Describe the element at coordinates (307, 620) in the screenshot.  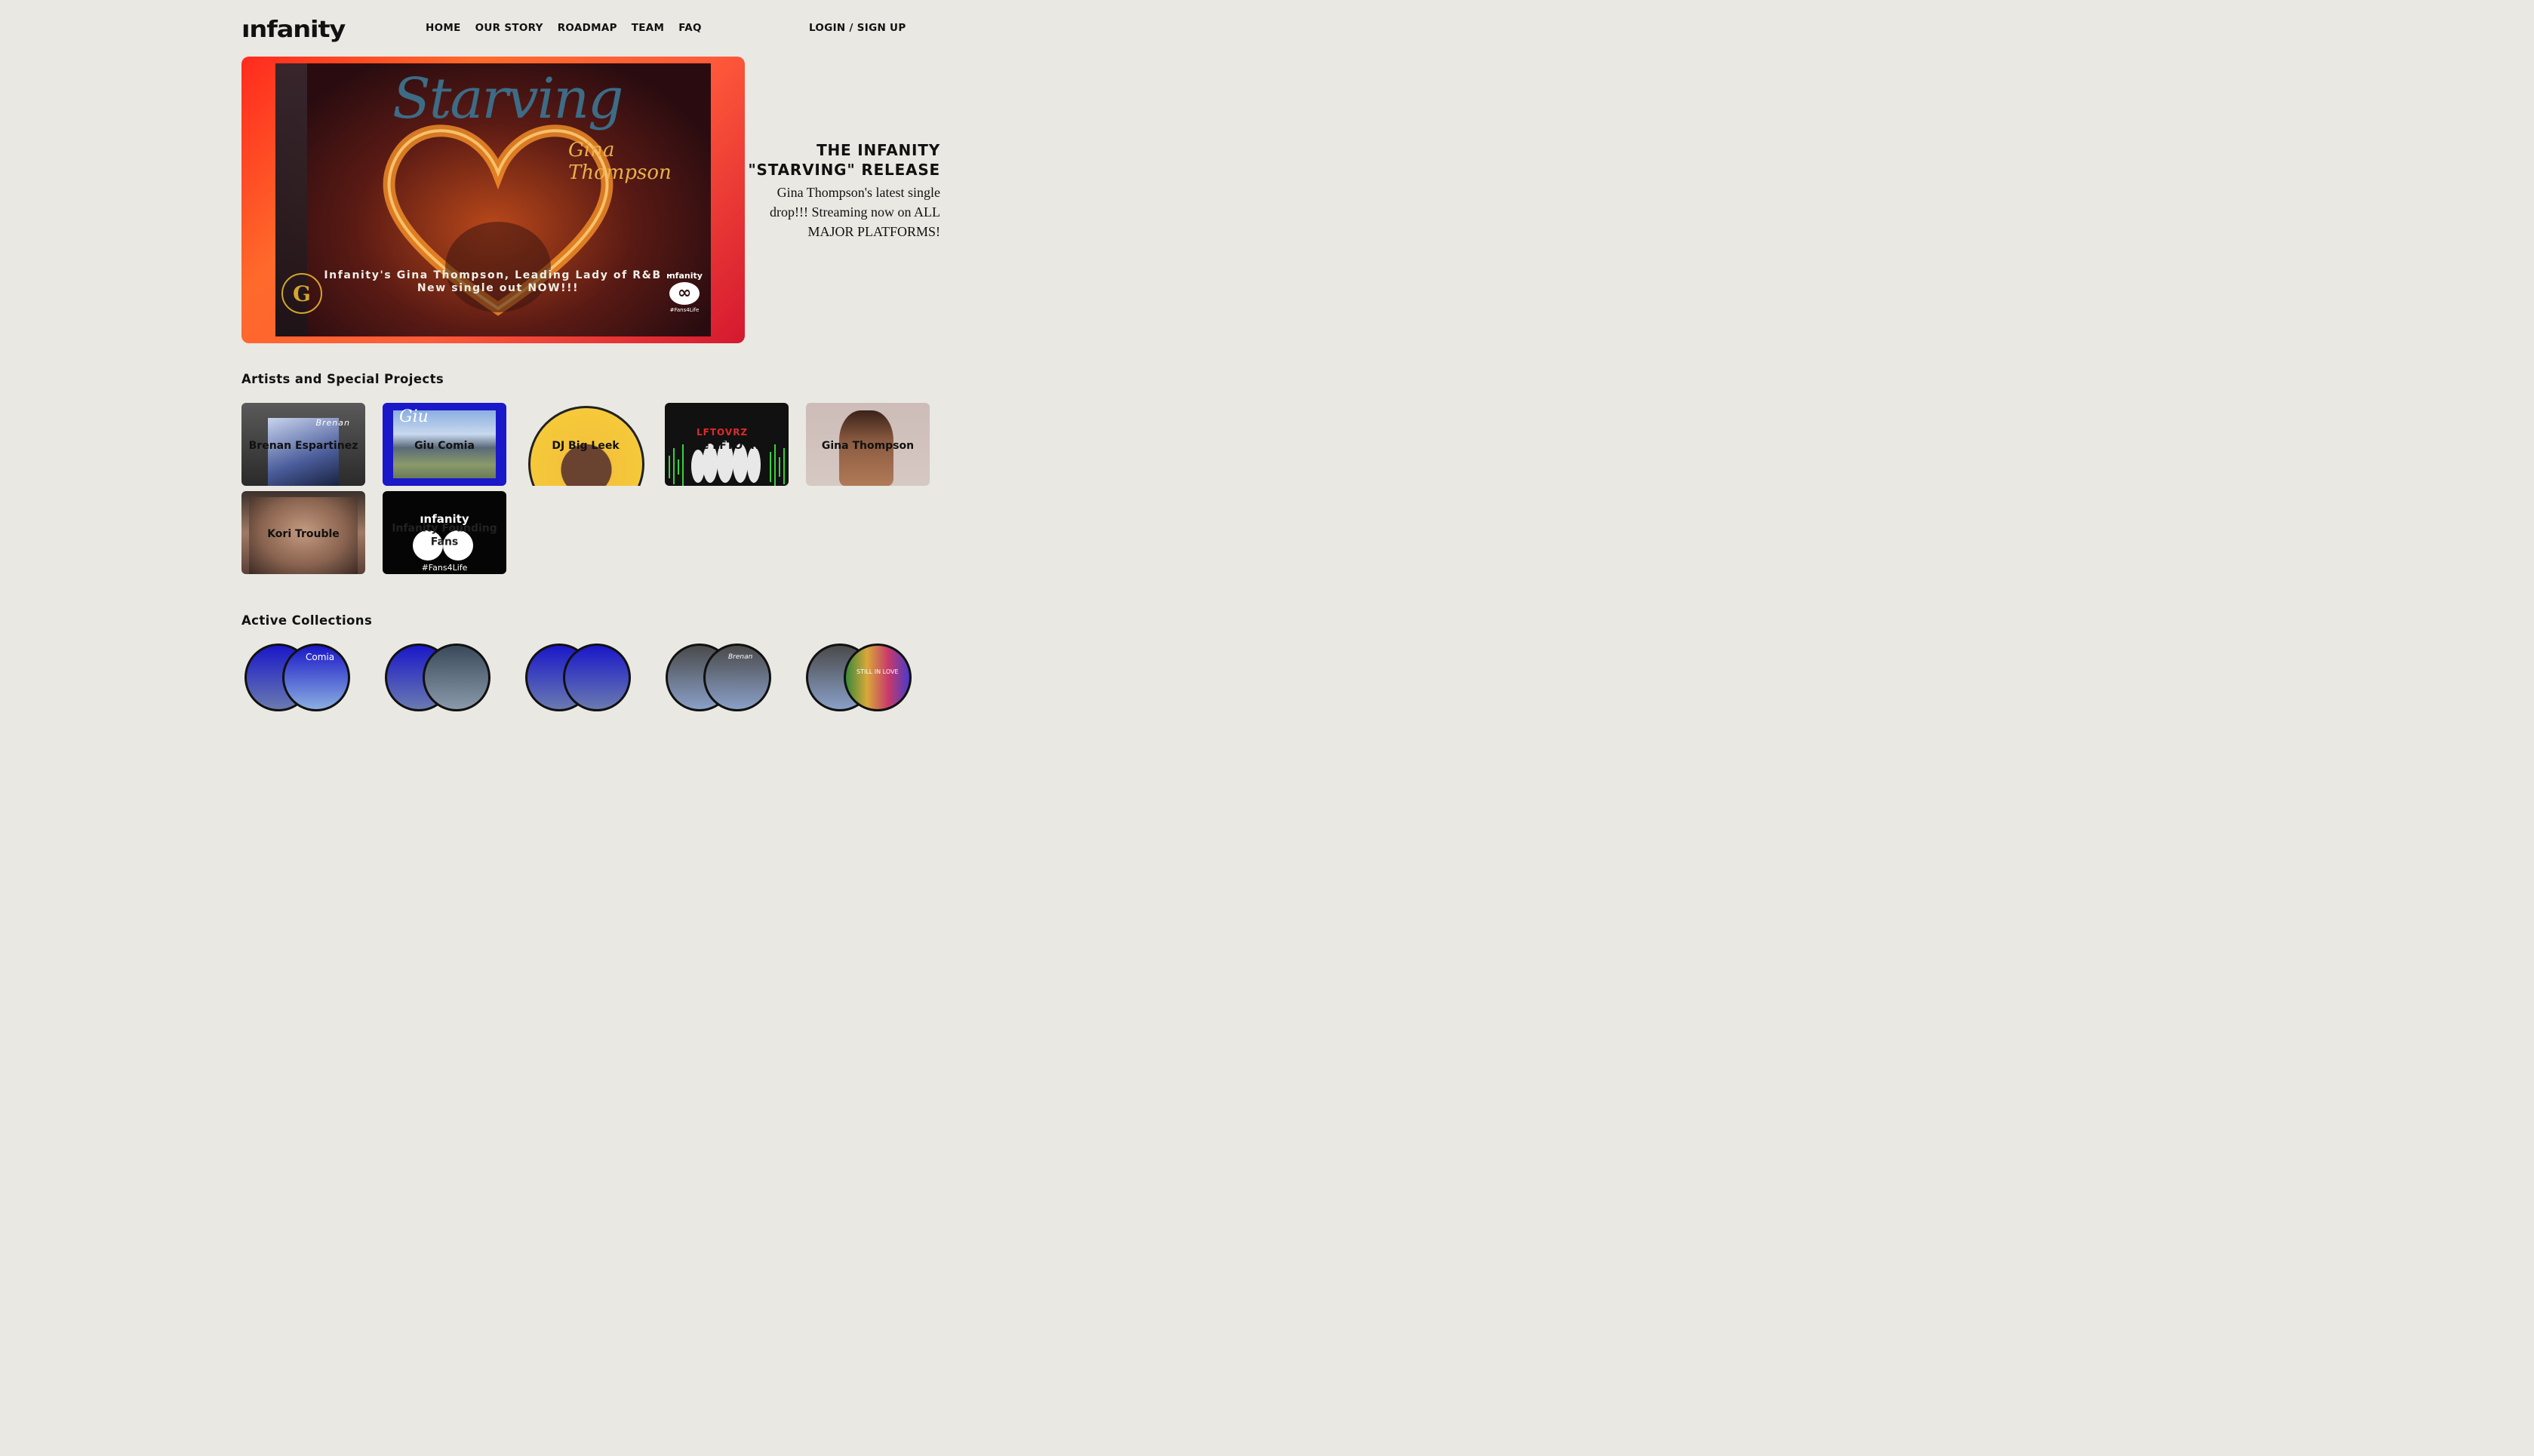
I see `collections-heading: Active Collections` at that location.